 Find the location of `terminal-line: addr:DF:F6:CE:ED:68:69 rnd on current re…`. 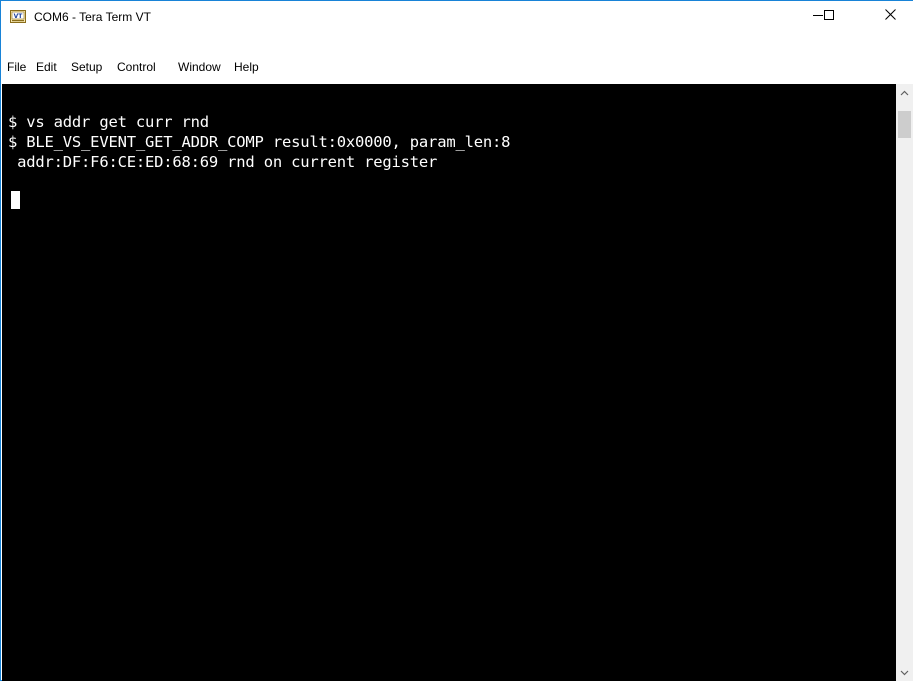

terminal-line: addr:DF:F6:CE:ED:68:69 rnd on current re… is located at coordinates (223, 162).